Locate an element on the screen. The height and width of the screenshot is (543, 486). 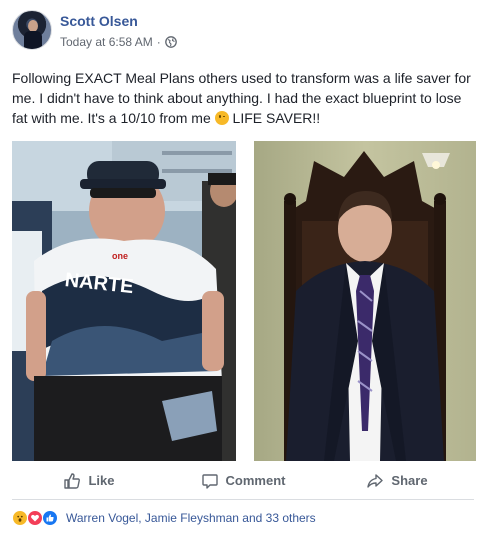
share-button: Share is located at coordinates (397, 480).